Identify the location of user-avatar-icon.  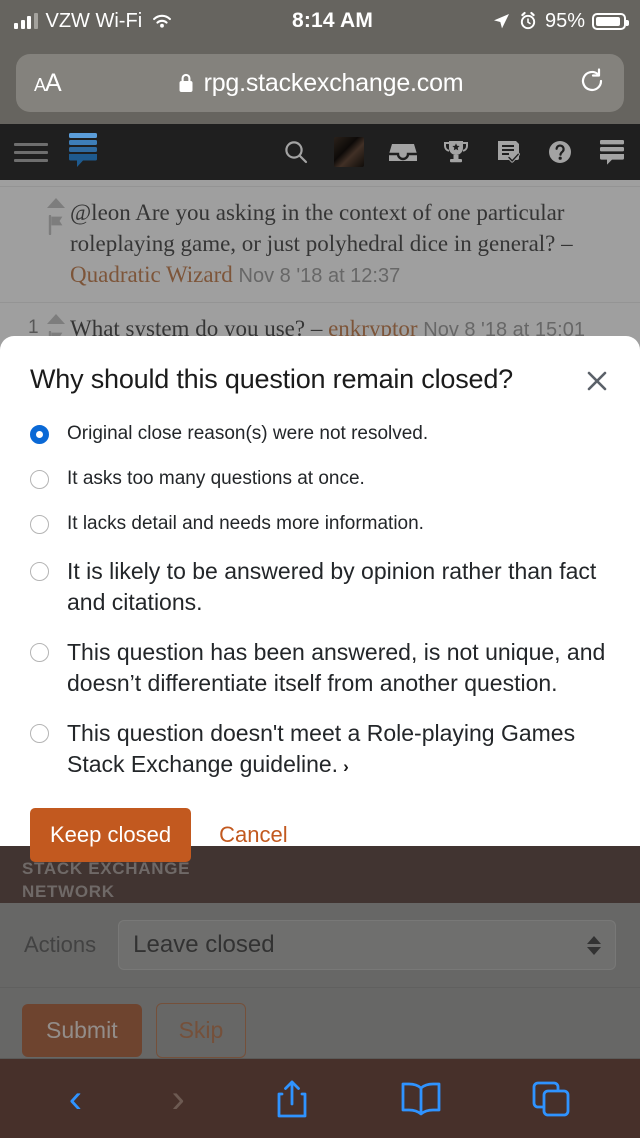
(349, 152).